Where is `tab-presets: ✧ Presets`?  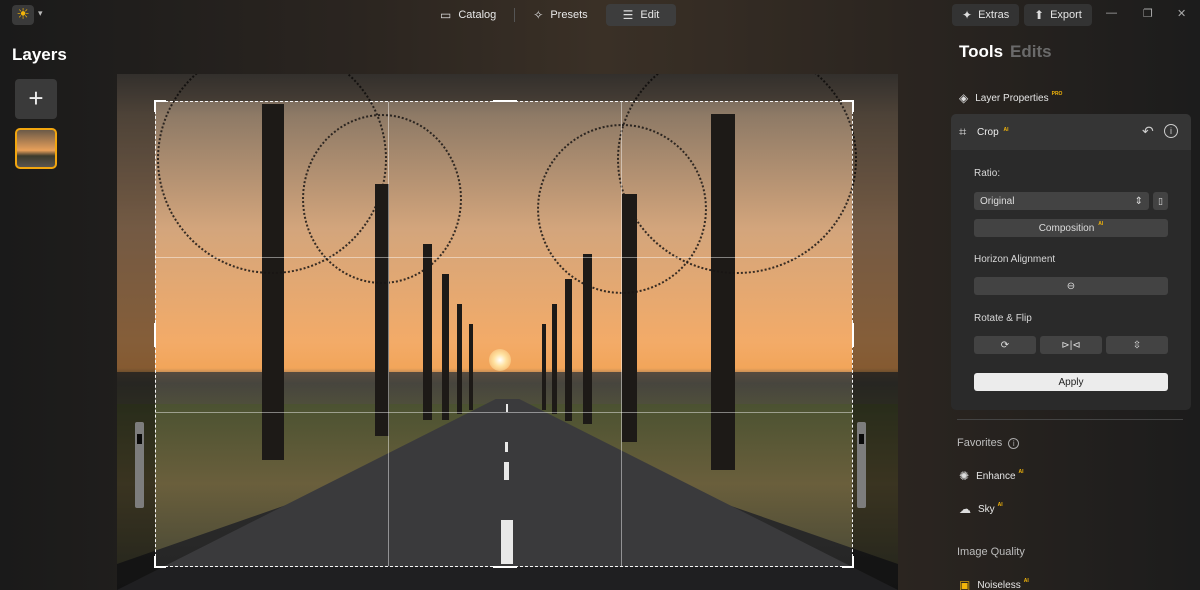
tab-presets: ✧ Presets is located at coordinates (560, 15).